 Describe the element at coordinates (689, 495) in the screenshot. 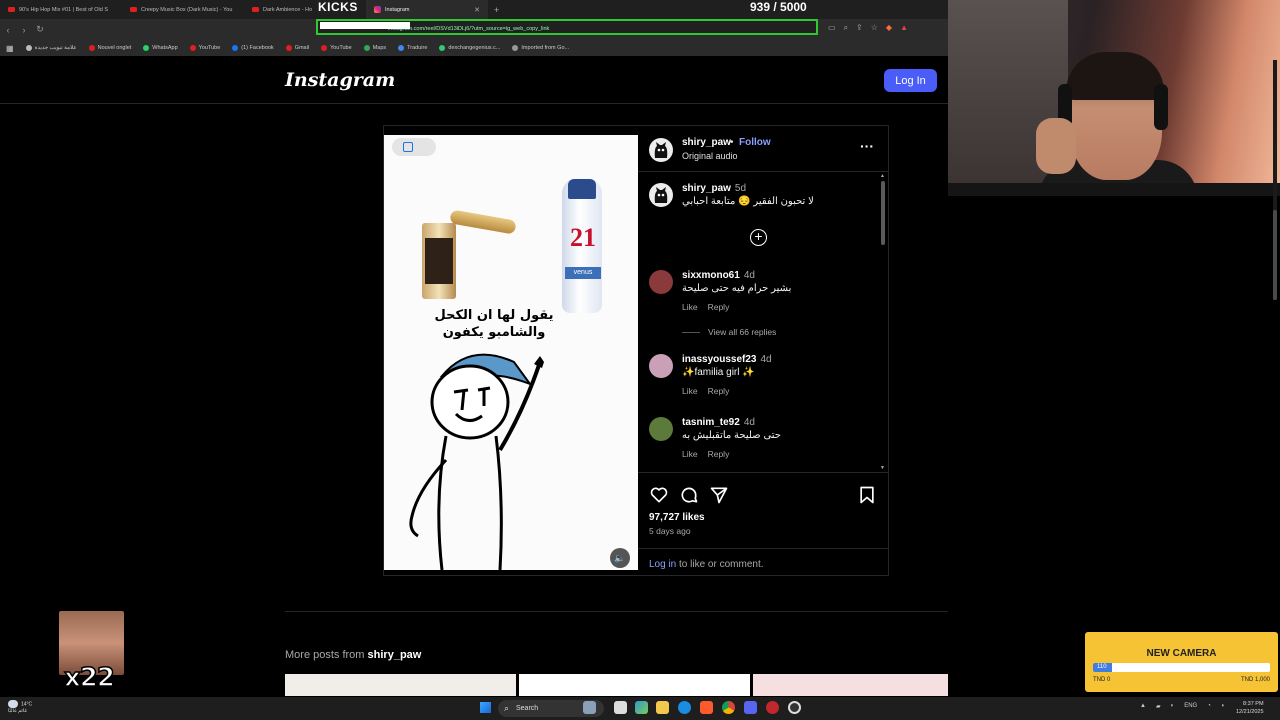

I see `comment-icon` at that location.